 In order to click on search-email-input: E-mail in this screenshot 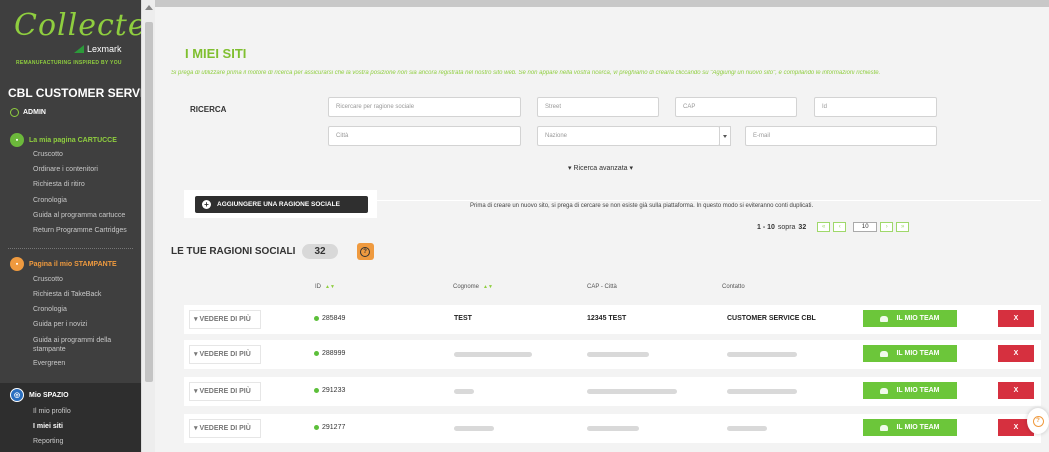, I will do `click(841, 136)`.